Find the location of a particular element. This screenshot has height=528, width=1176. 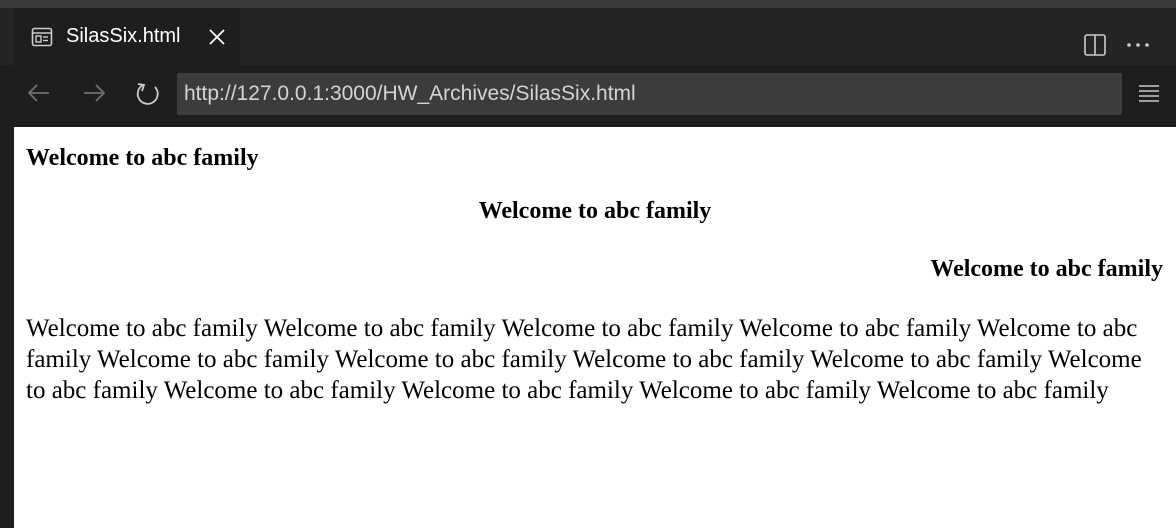

tab-title: SilasSix.html is located at coordinates (123, 36).